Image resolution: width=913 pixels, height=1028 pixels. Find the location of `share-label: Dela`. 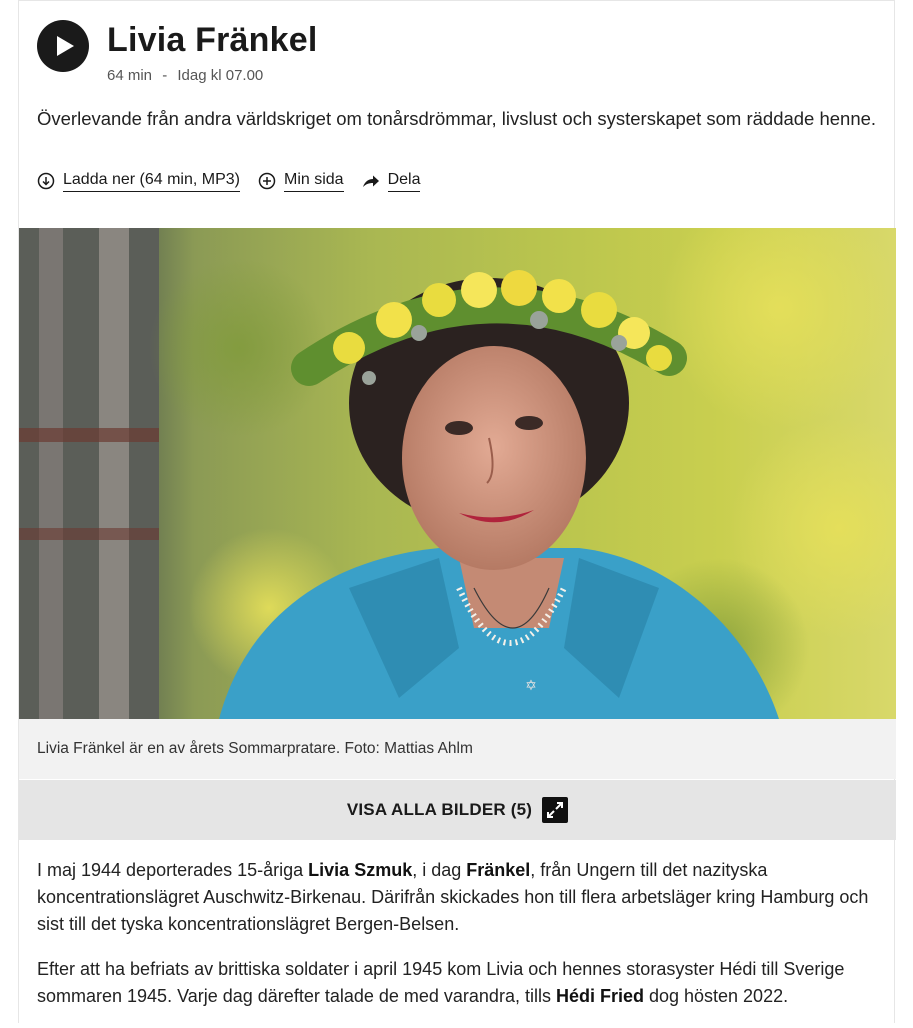

share-label: Dela is located at coordinates (404, 181).